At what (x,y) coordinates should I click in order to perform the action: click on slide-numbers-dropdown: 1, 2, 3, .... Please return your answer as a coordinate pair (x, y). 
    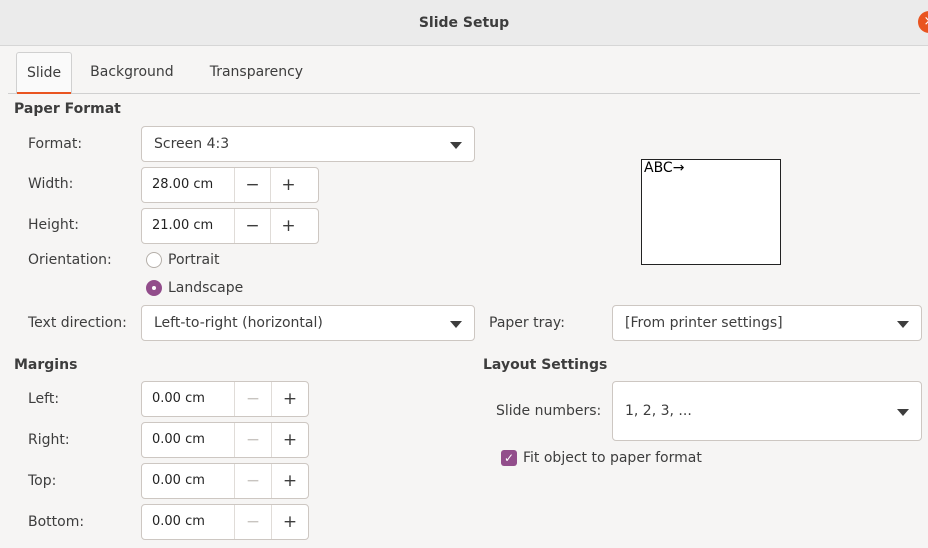
    Looking at the image, I should click on (767, 411).